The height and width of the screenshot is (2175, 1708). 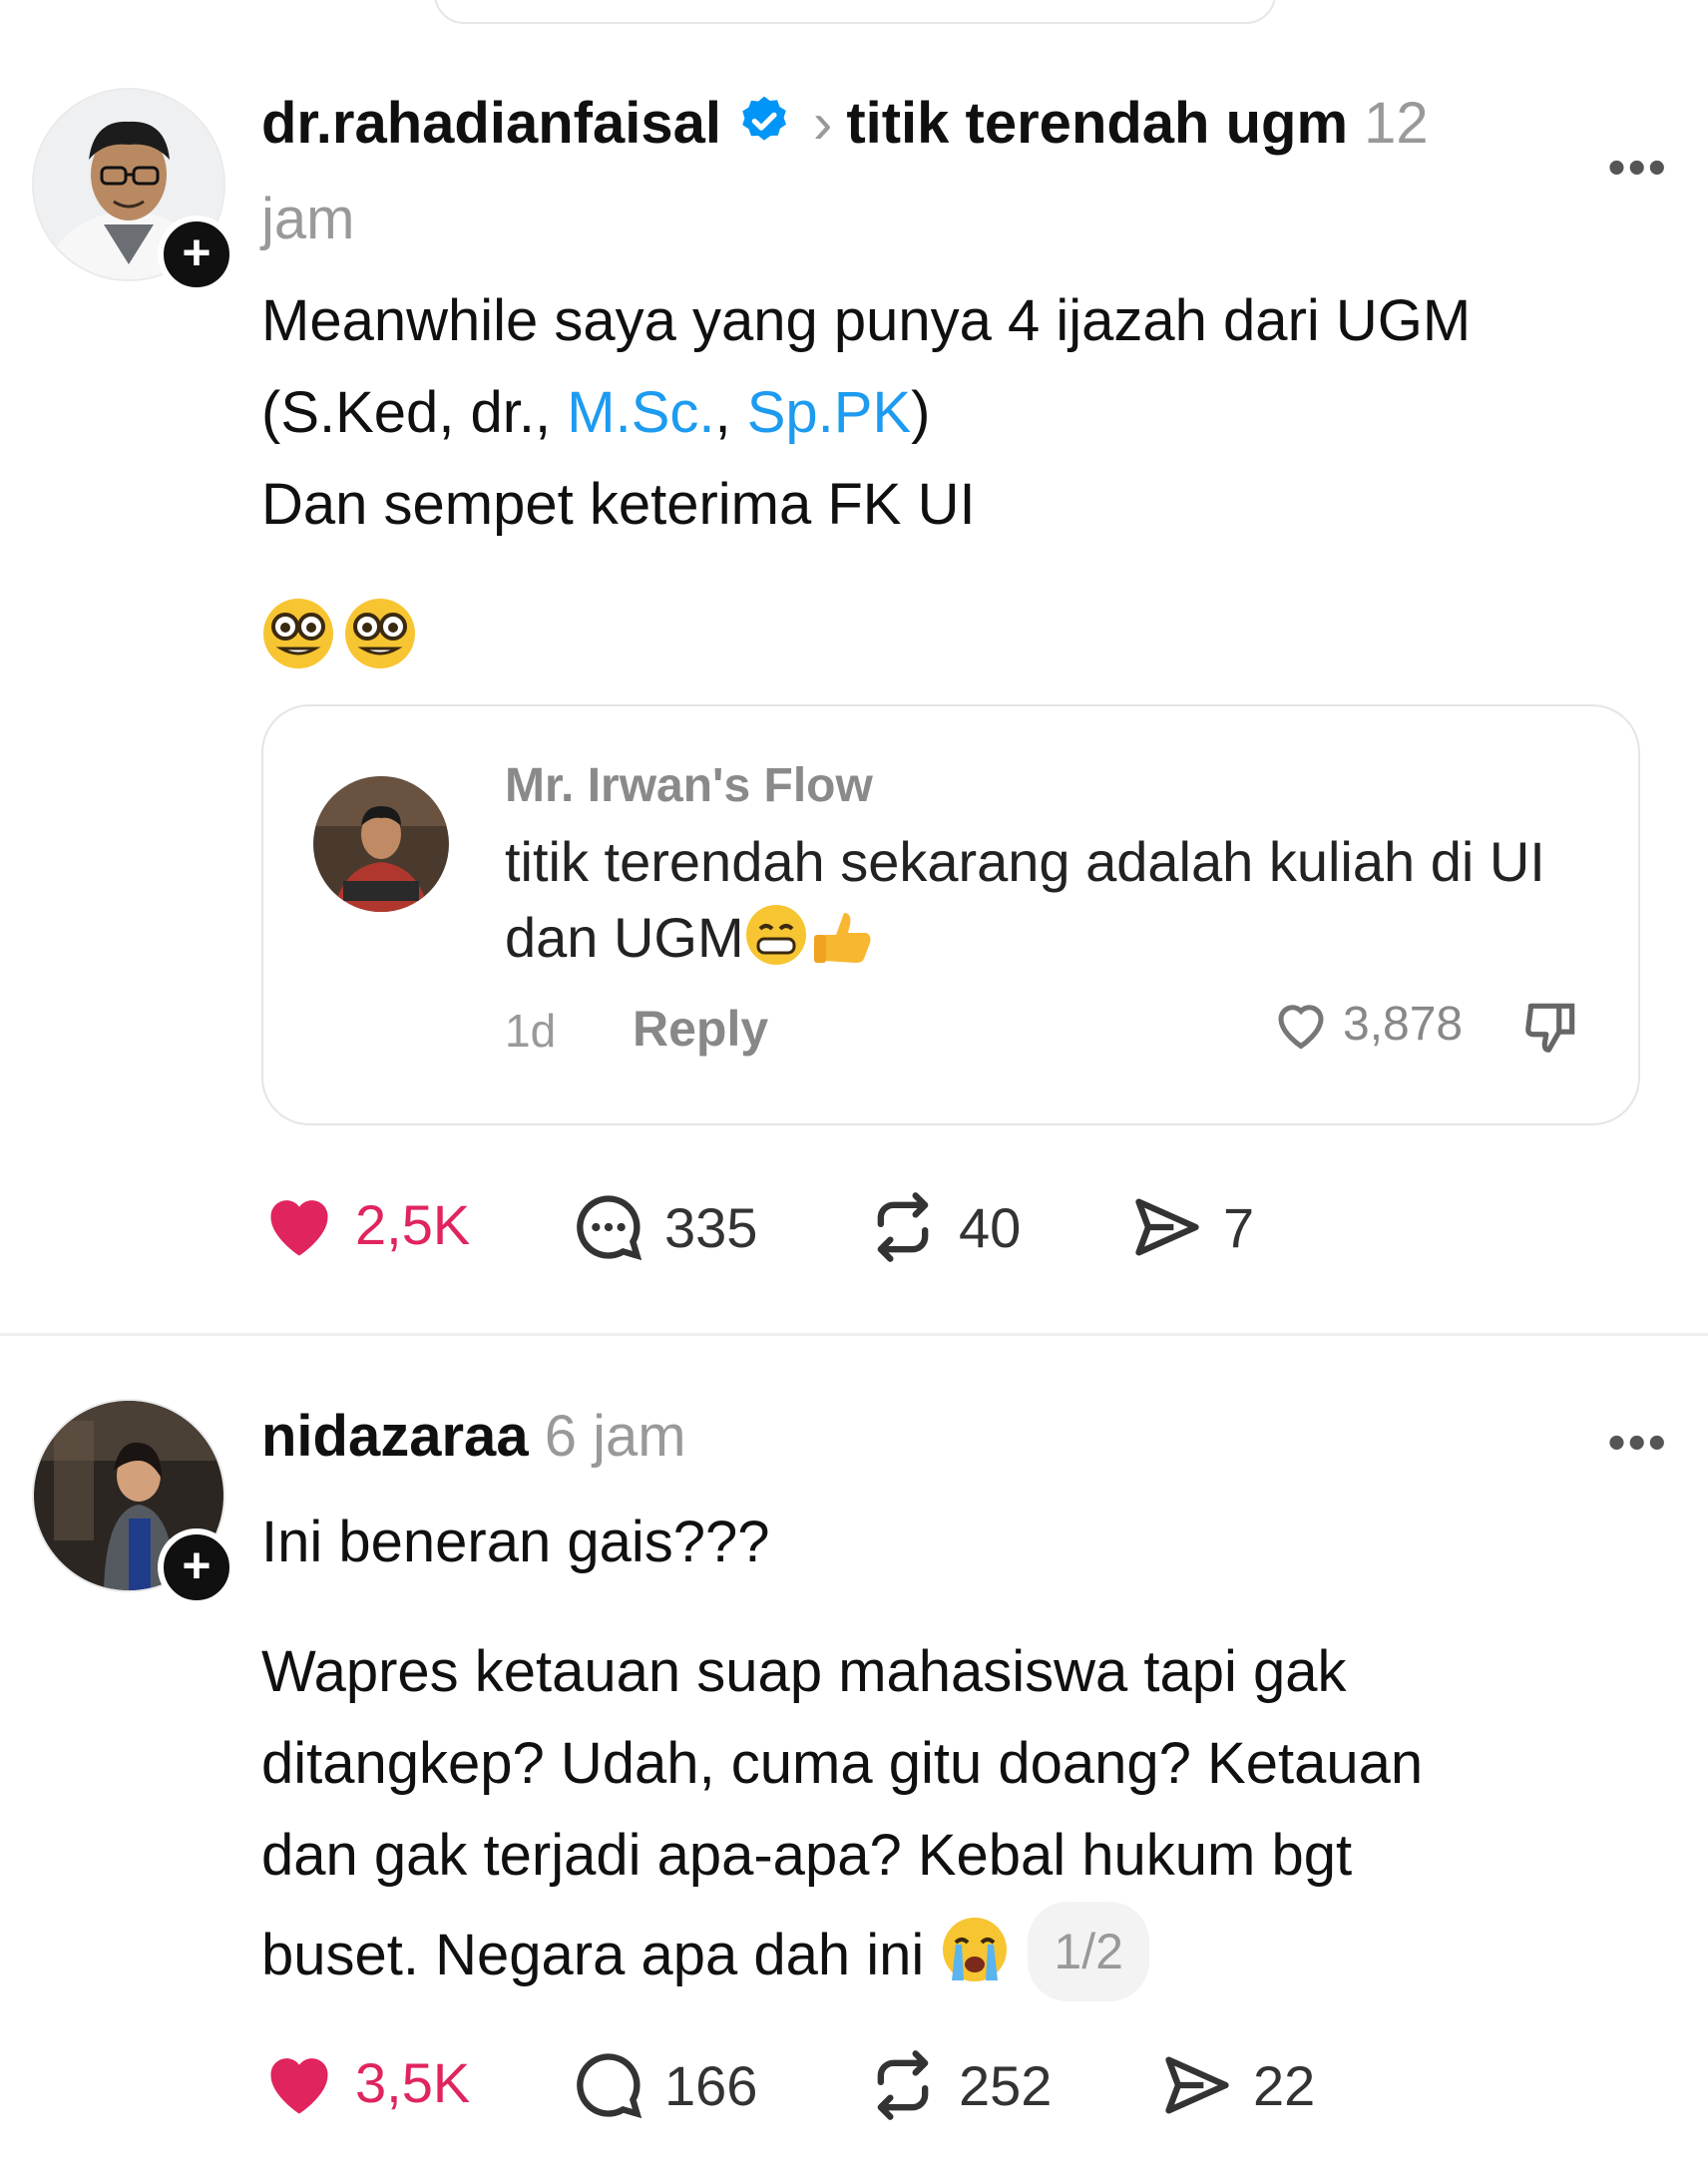 I want to click on quoted-username: Mr. Irwan's Flow, so click(x=689, y=785).